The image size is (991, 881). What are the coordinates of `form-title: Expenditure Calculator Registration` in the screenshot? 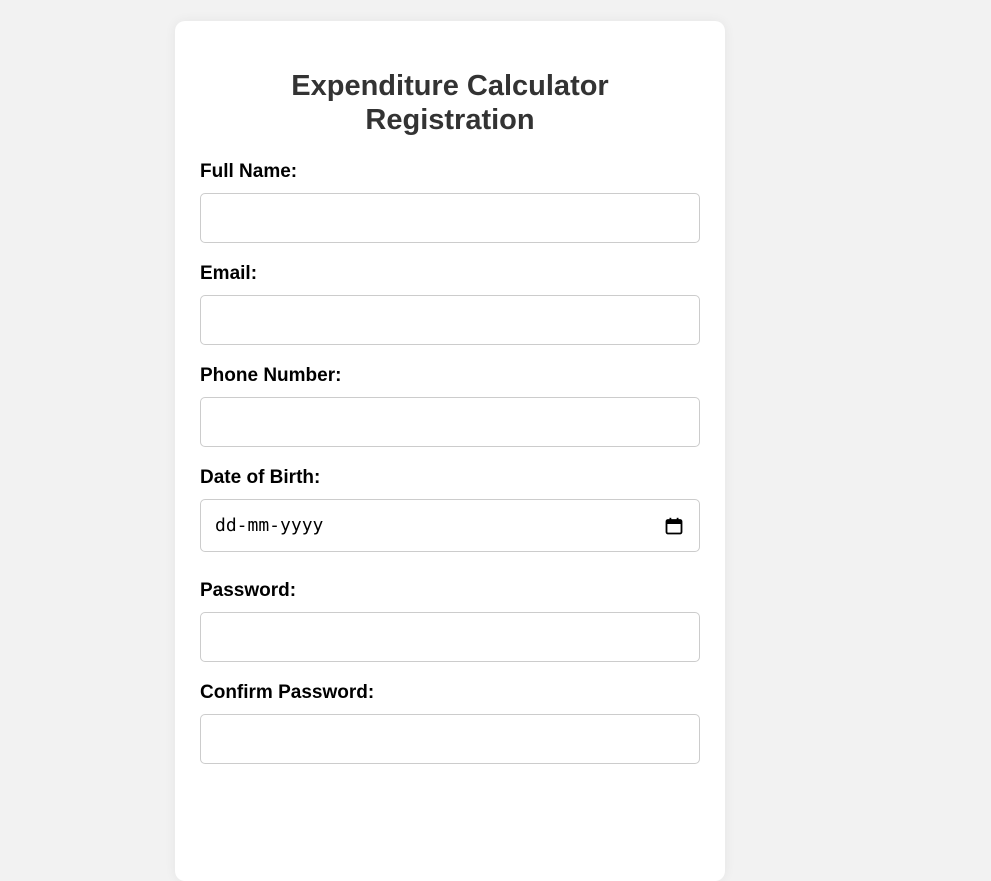 It's located at (450, 103).